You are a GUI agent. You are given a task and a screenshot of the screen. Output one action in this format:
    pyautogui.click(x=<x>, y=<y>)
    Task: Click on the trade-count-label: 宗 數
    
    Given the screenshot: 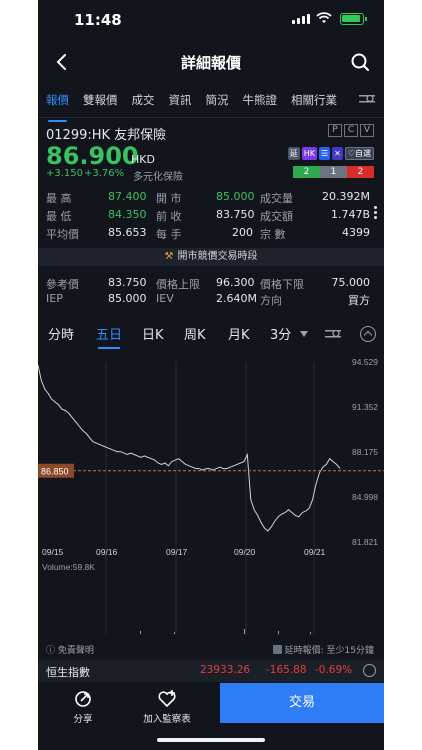 What is the action you would take?
    pyautogui.click(x=273, y=234)
    